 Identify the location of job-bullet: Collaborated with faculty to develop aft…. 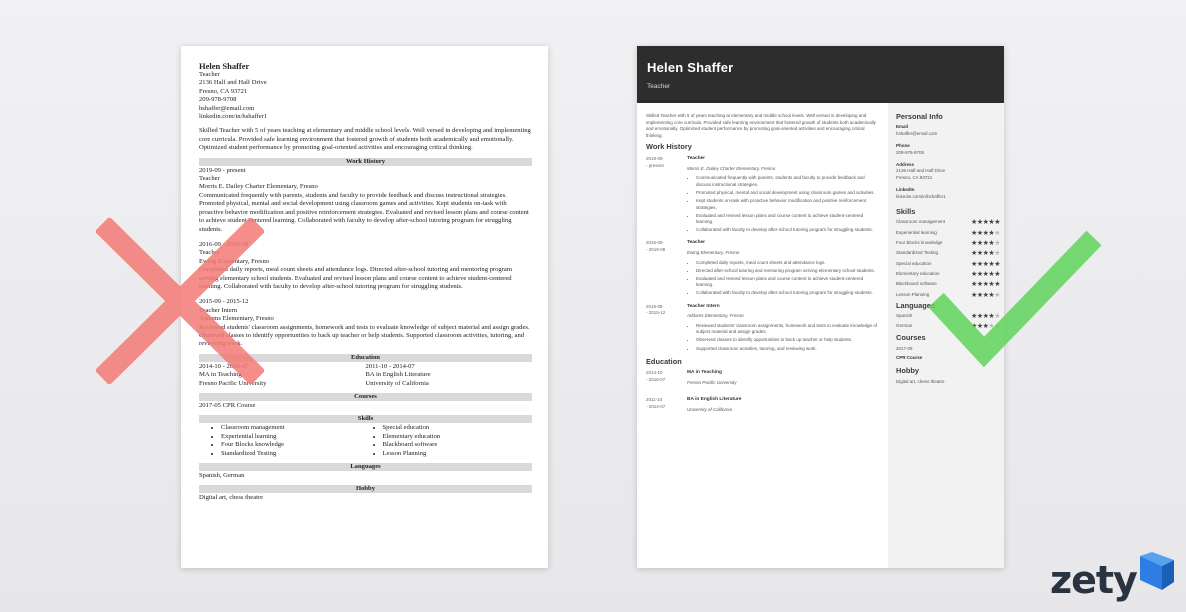
(787, 293).